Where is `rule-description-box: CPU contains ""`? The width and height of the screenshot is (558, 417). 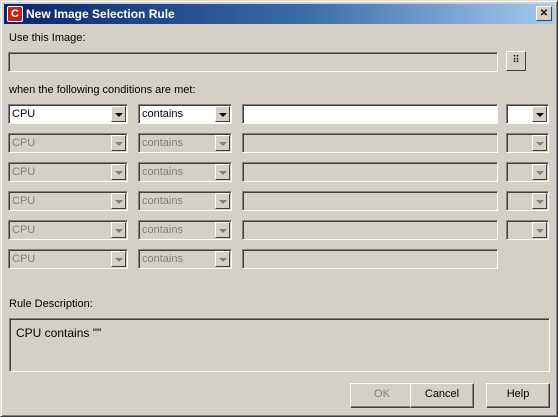 rule-description-box: CPU contains "" is located at coordinates (279, 345).